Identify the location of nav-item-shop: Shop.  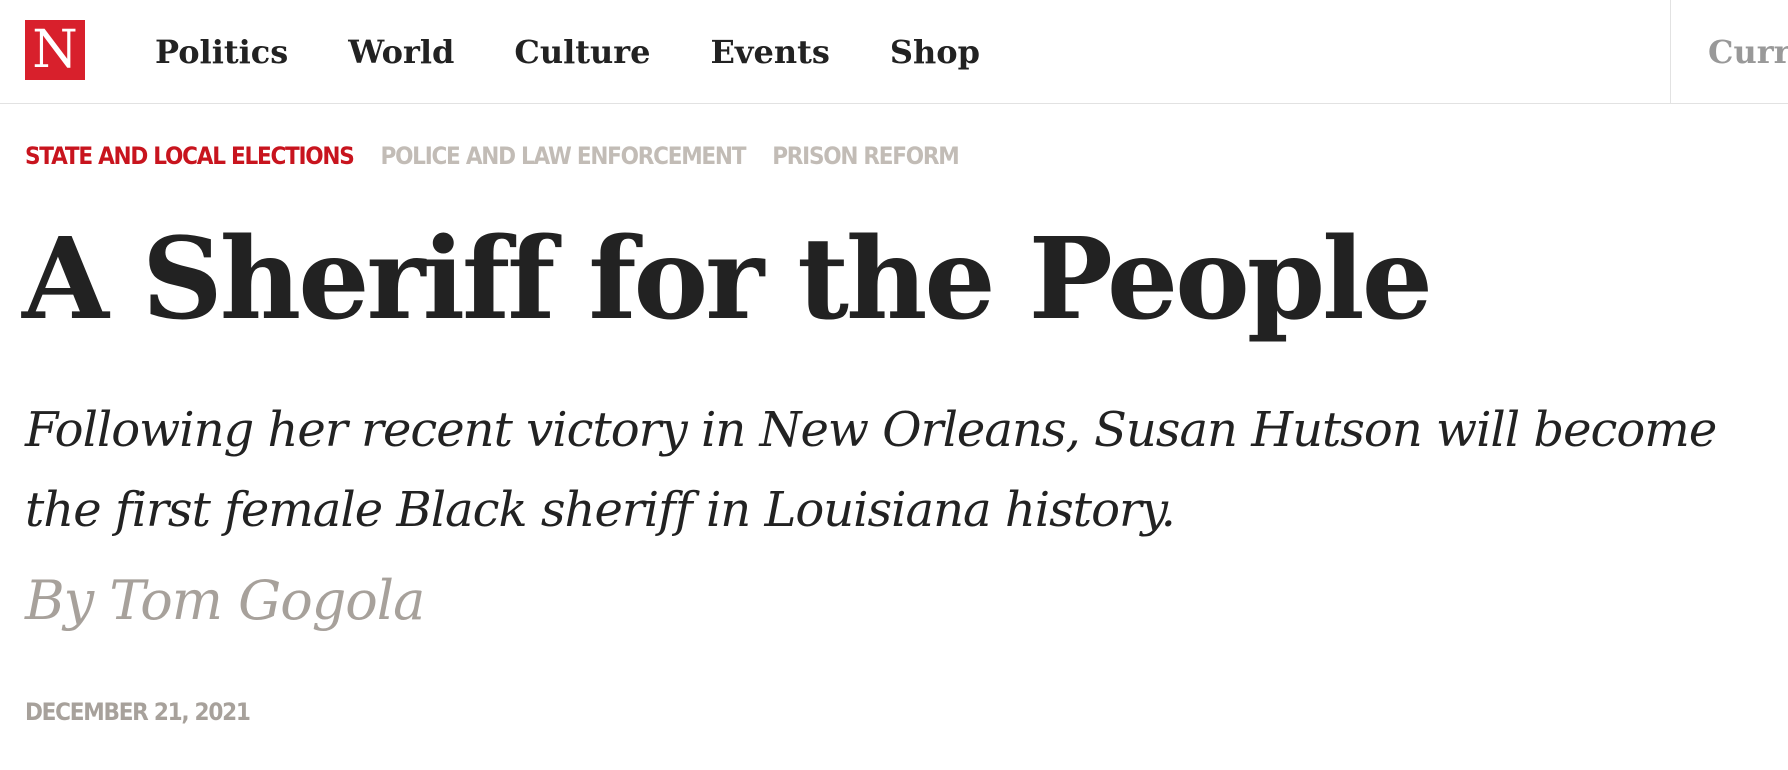
(935, 52).